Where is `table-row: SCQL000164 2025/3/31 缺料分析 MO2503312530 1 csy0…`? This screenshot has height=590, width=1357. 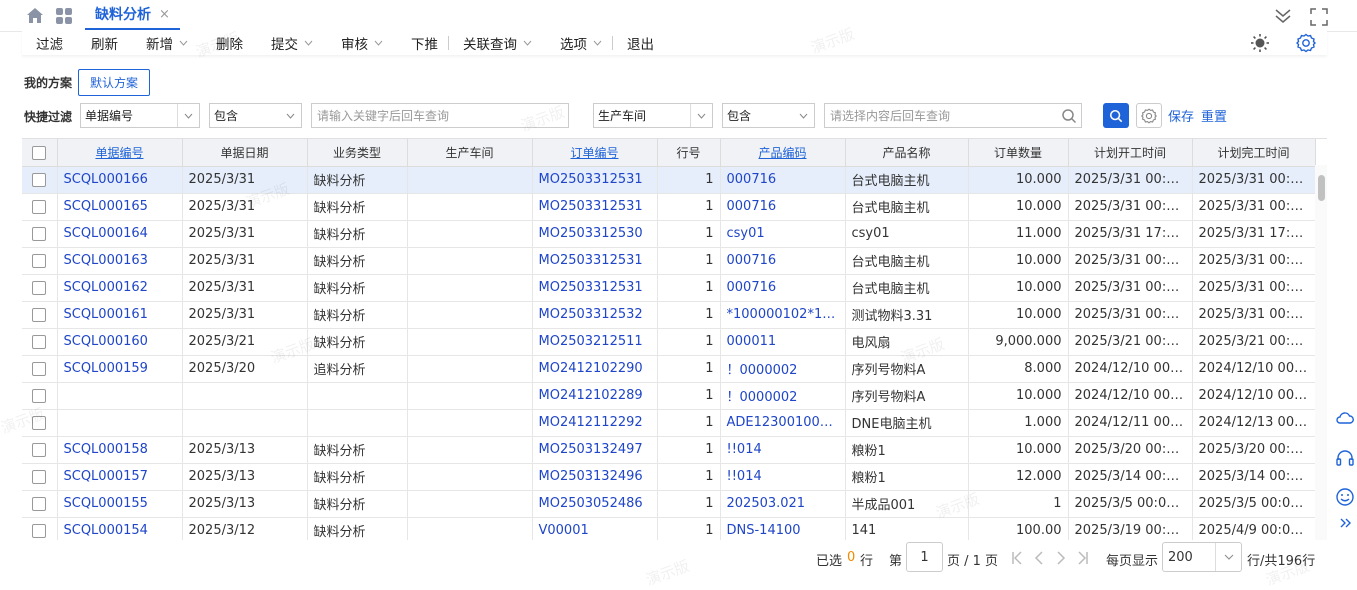 table-row: SCQL000164 2025/3/31 缺料分析 MO2503312530 1 csy0… is located at coordinates (669, 234).